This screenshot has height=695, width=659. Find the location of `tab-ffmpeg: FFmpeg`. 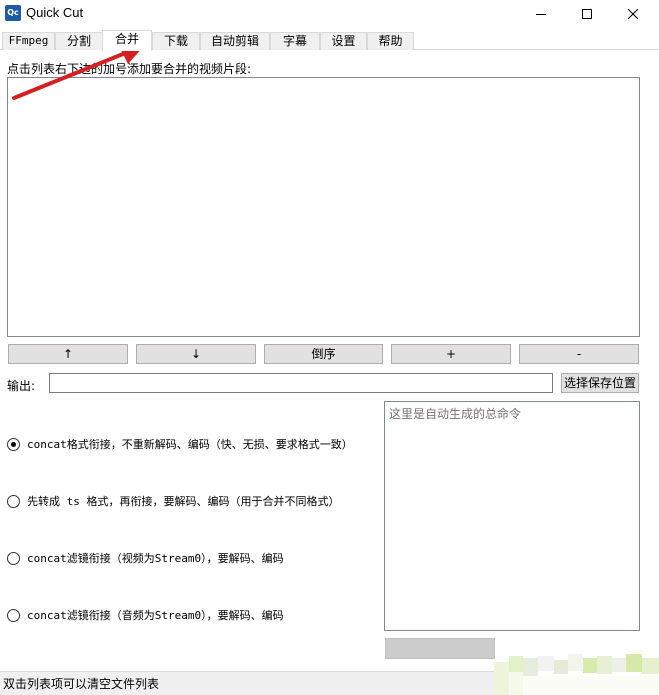

tab-ffmpeg: FFmpeg is located at coordinates (28, 41).